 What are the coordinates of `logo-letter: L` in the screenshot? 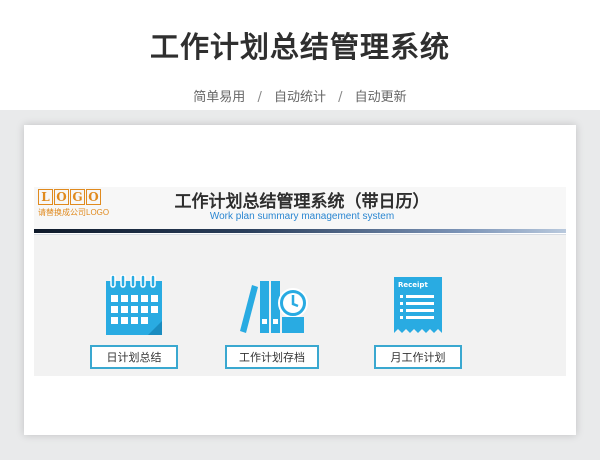 It's located at (45, 197).